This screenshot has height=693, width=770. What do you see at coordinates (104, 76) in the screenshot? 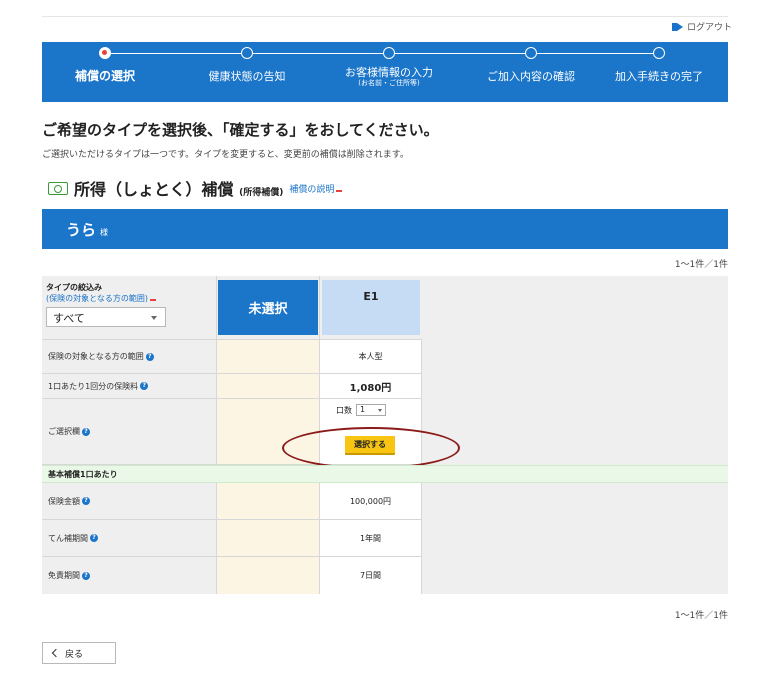
I see `step-label-1: 補償の選択` at bounding box center [104, 76].